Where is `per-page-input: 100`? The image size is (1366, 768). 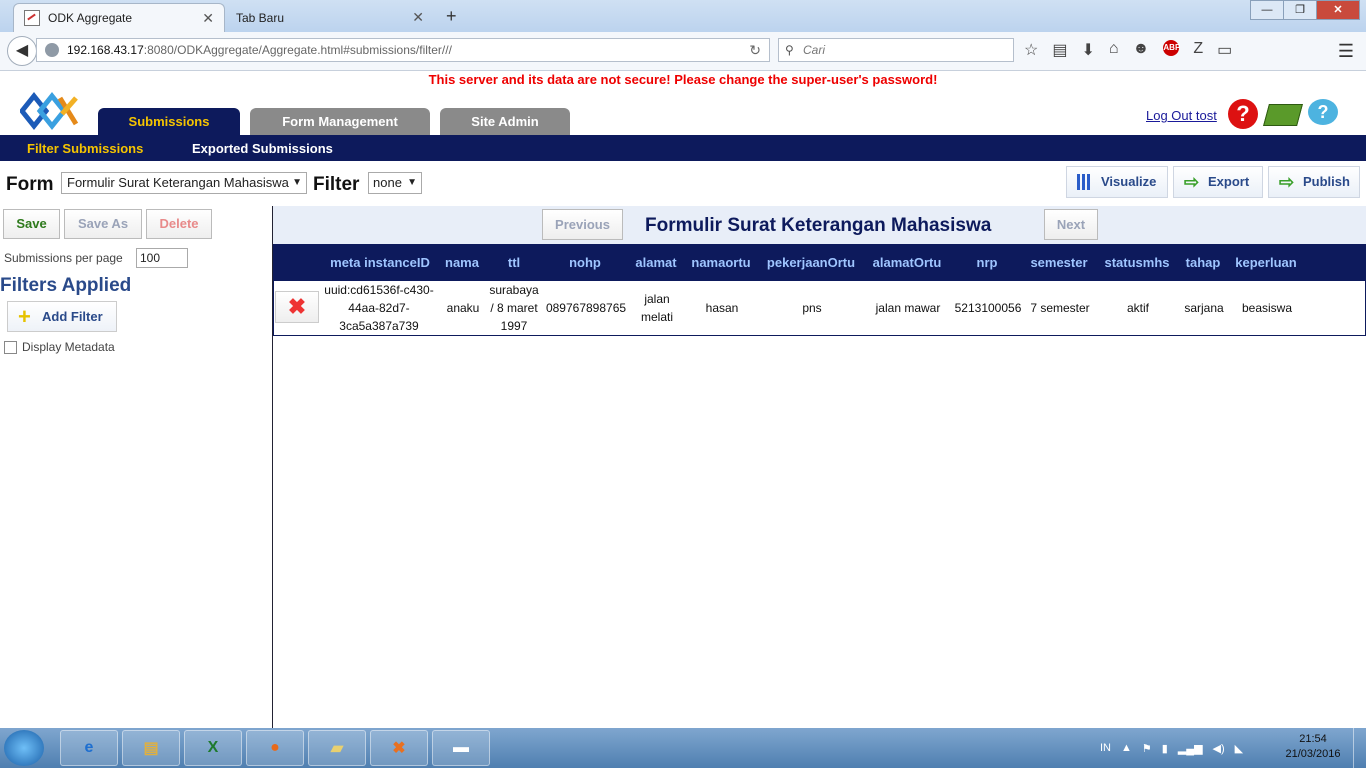 per-page-input: 100 is located at coordinates (162, 258).